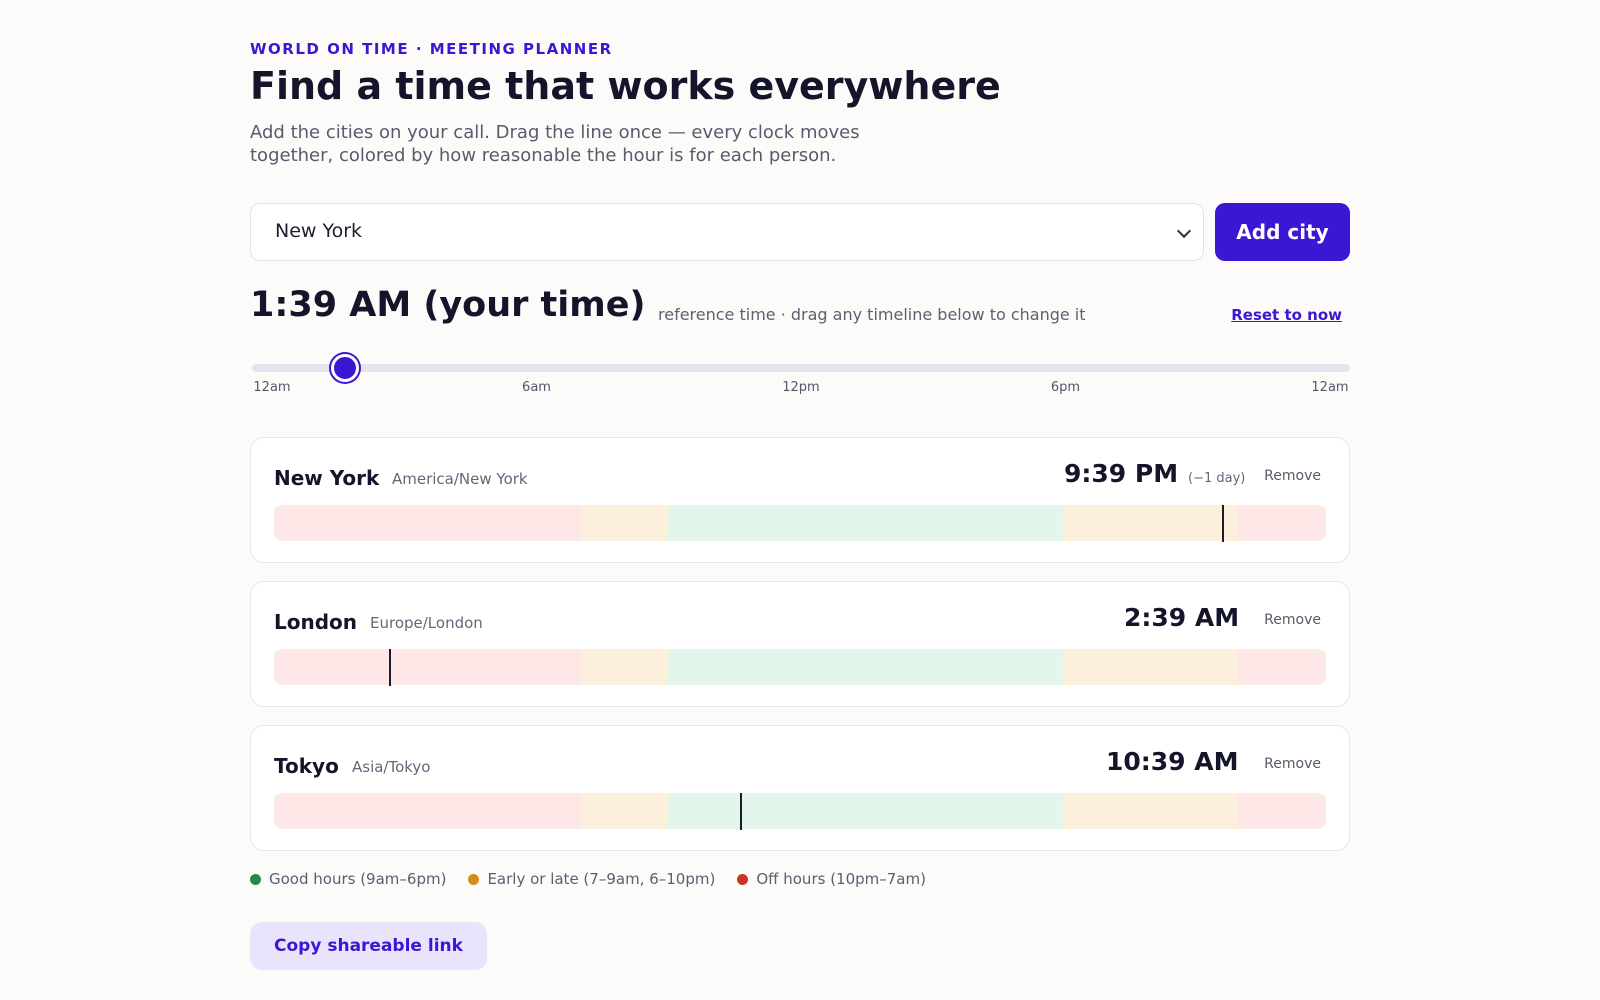  Describe the element at coordinates (727, 232) in the screenshot. I see `city-select: New York` at that location.